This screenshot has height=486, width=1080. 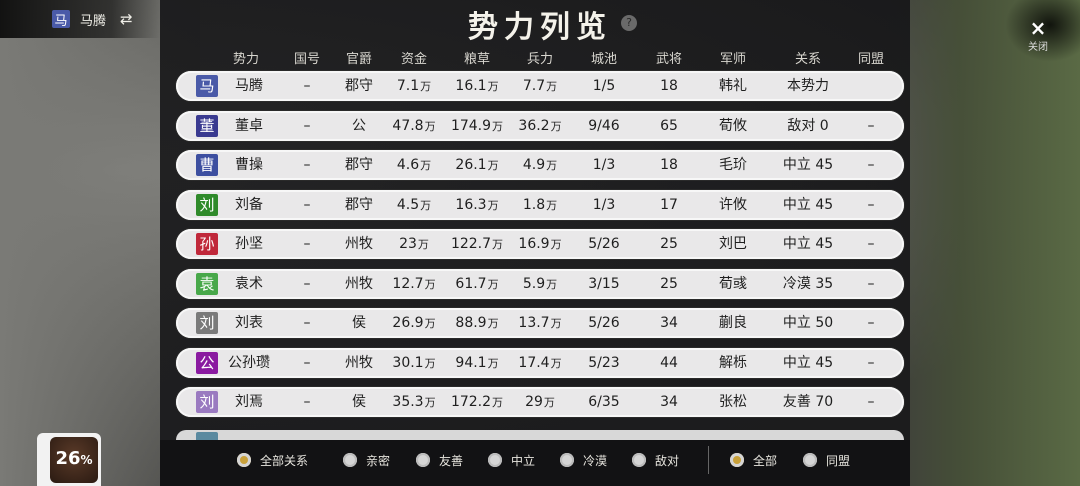 What do you see at coordinates (1038, 28) in the screenshot?
I see `close-icon: ×` at bounding box center [1038, 28].